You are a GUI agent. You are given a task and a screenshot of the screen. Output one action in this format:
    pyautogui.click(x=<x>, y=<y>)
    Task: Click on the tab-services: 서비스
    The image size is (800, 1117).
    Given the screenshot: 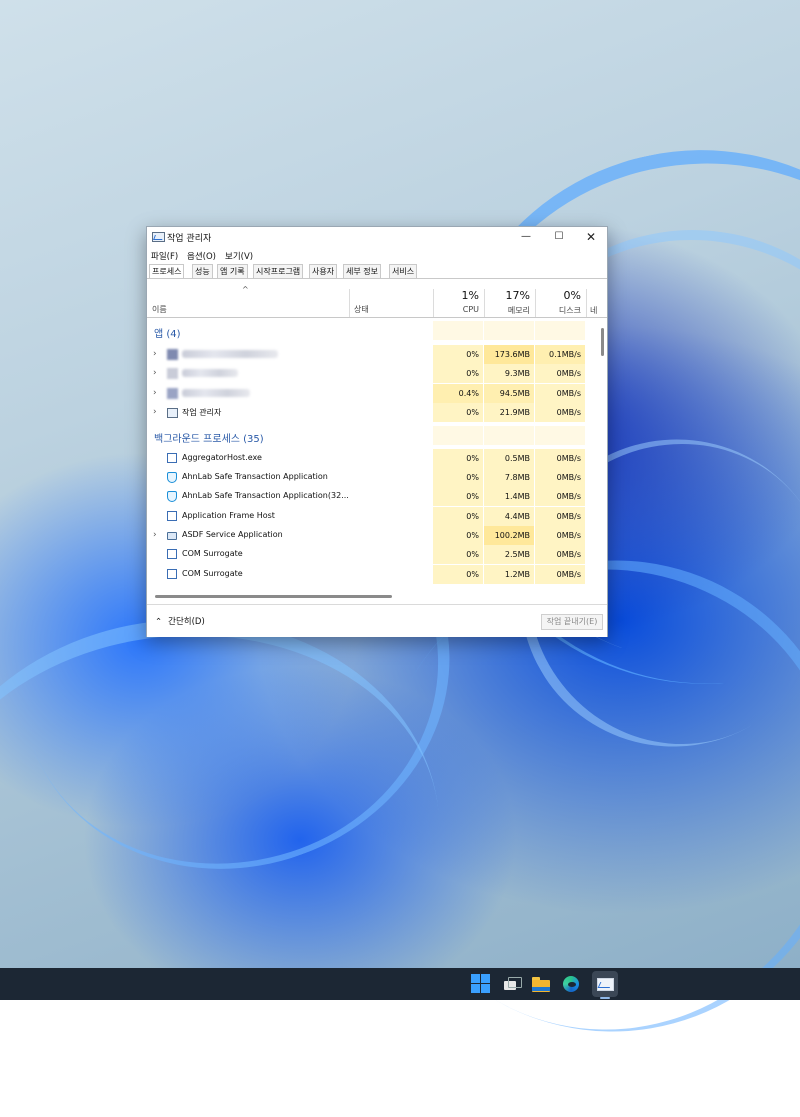 What is the action you would take?
    pyautogui.click(x=403, y=271)
    